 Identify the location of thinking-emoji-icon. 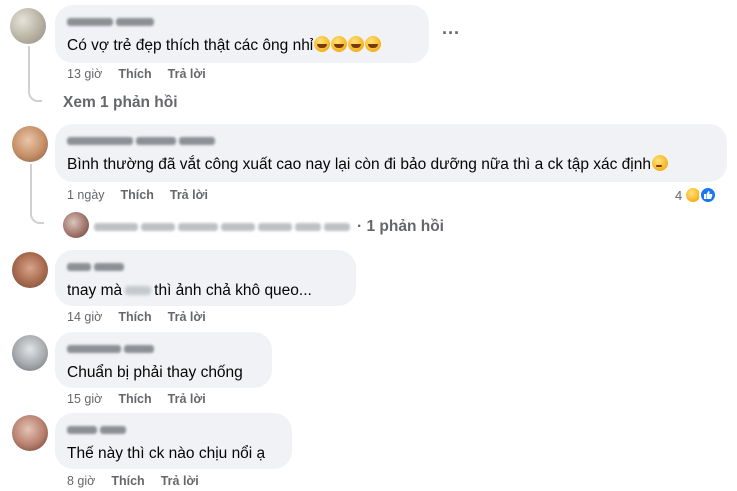
(660, 163).